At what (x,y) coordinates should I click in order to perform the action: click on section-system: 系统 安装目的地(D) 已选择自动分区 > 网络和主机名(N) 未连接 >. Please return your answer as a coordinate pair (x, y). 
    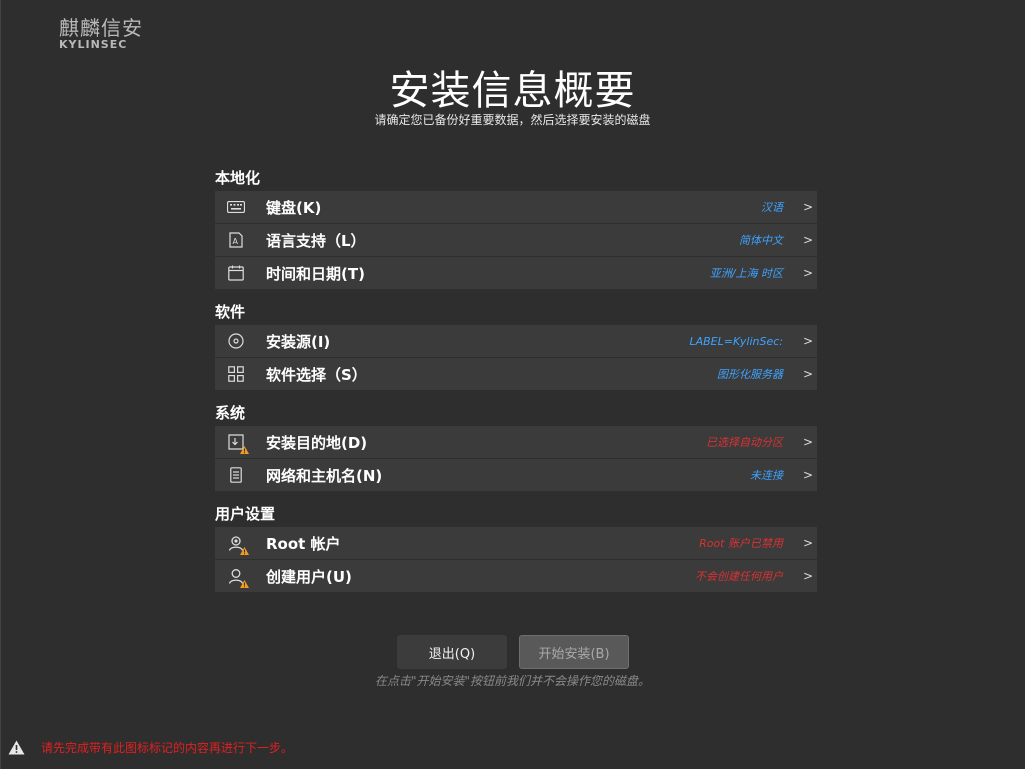
    Looking at the image, I should click on (516, 446).